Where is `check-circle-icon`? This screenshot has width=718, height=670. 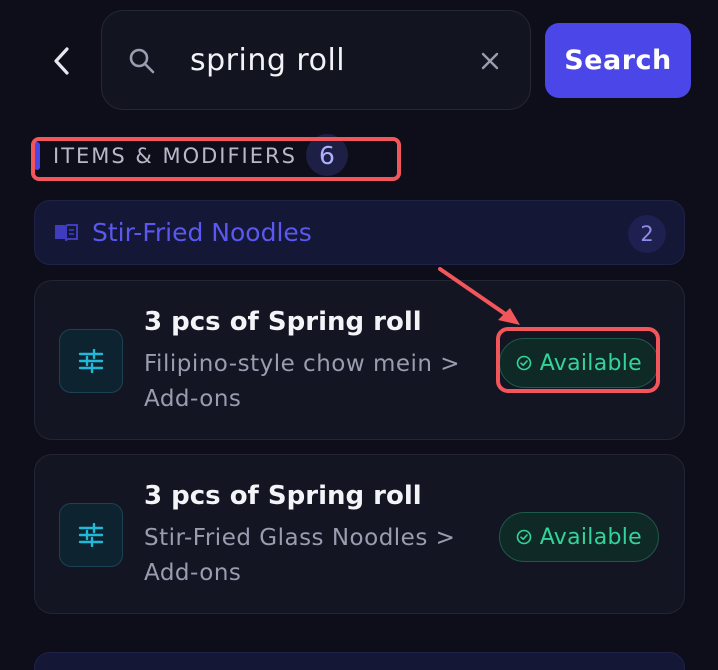
check-circle-icon is located at coordinates (524, 537).